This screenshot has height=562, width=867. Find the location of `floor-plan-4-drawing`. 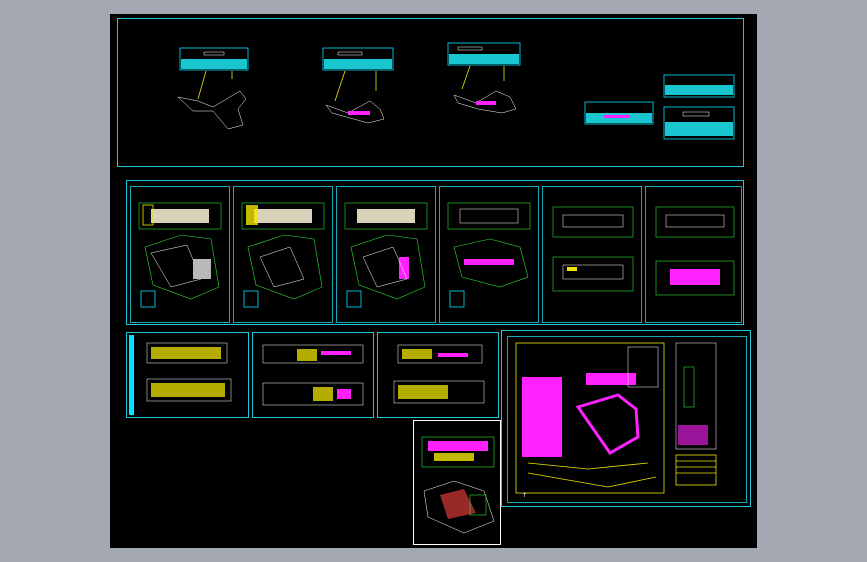

floor-plan-4-drawing is located at coordinates (489, 255).